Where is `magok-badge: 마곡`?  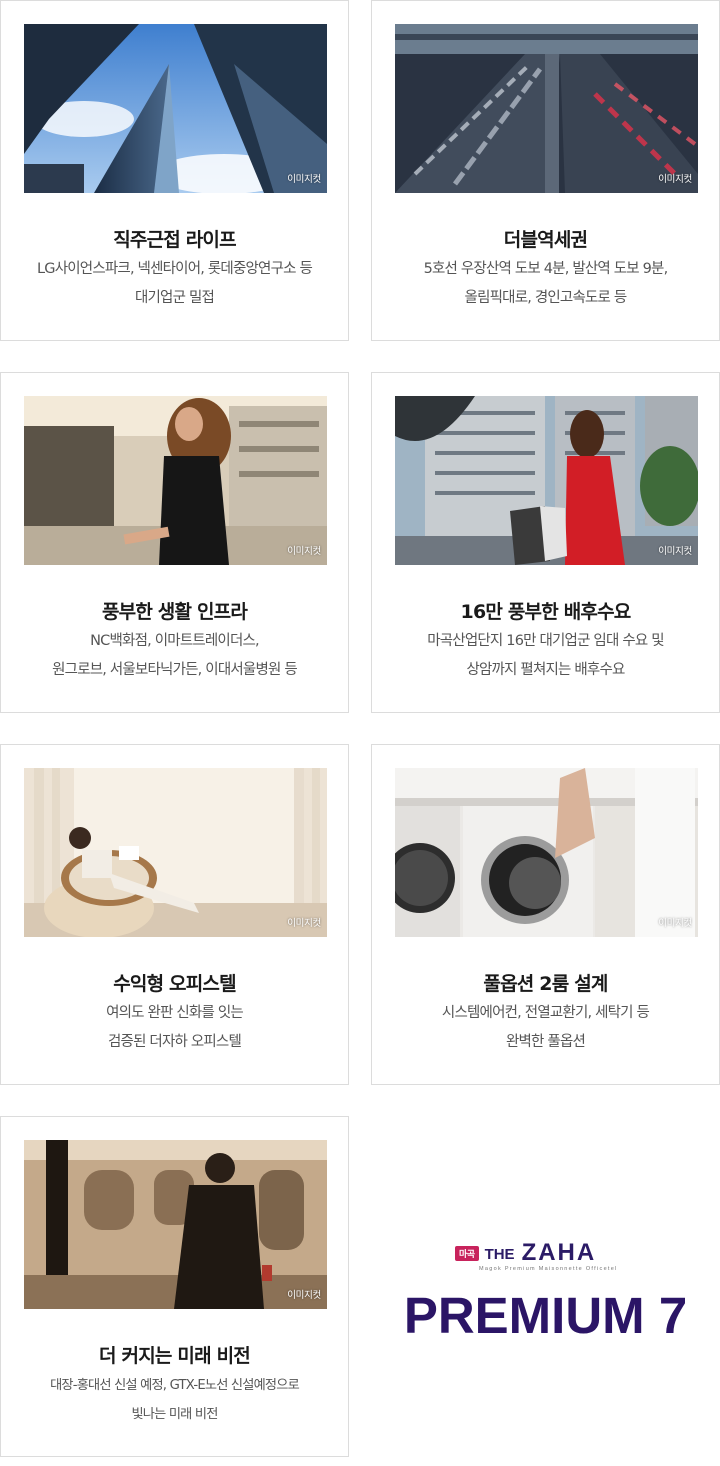
magok-badge: 마곡 is located at coordinates (467, 1253).